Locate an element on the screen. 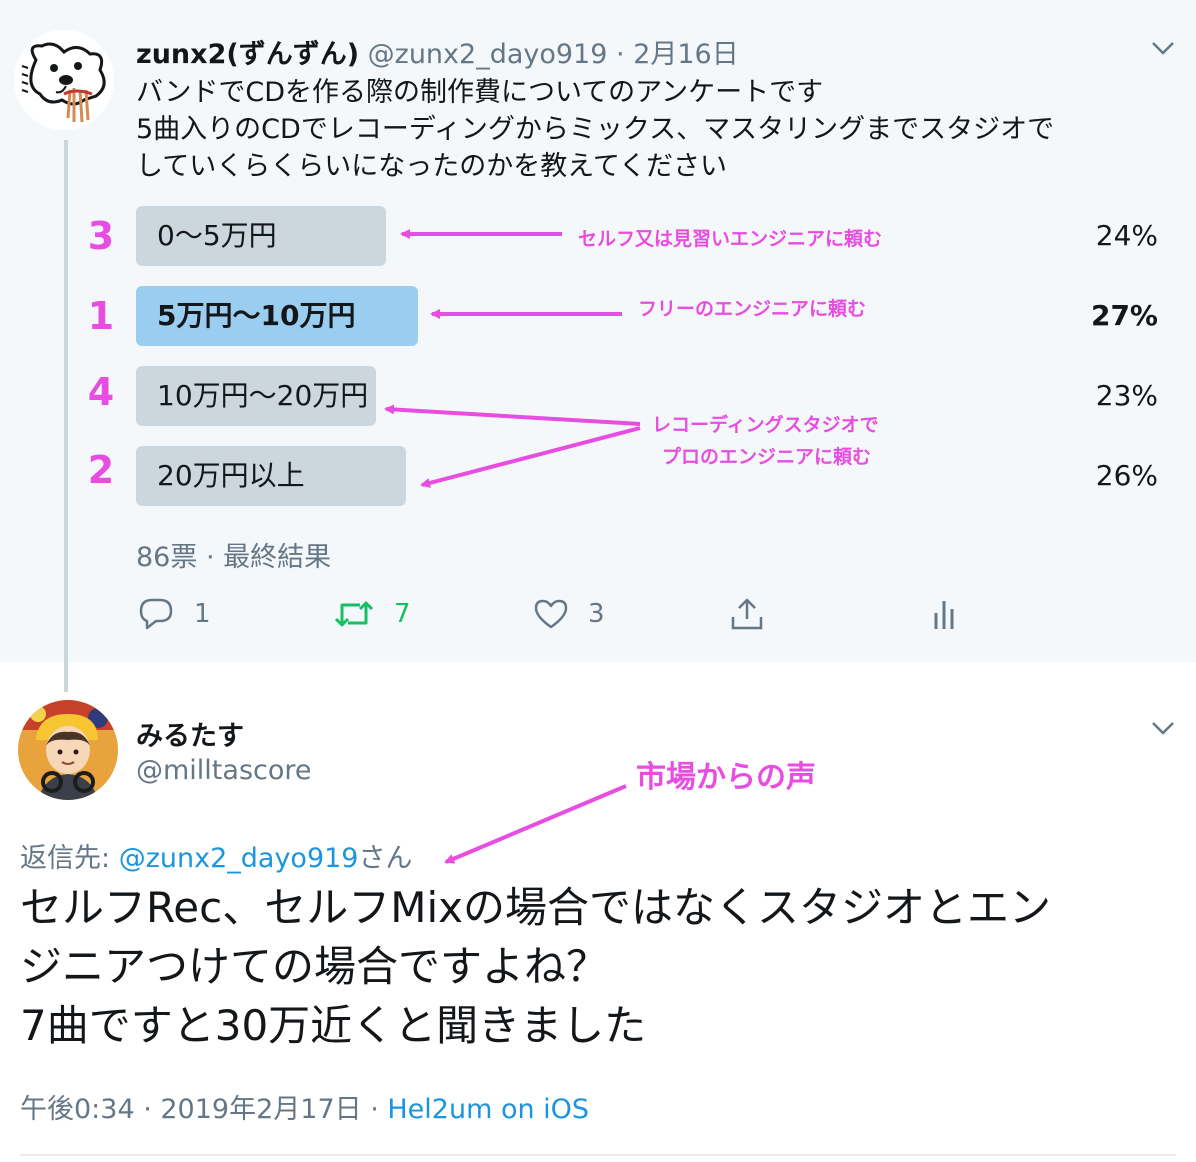 The width and height of the screenshot is (1196, 1162). share-icon is located at coordinates (747, 614).